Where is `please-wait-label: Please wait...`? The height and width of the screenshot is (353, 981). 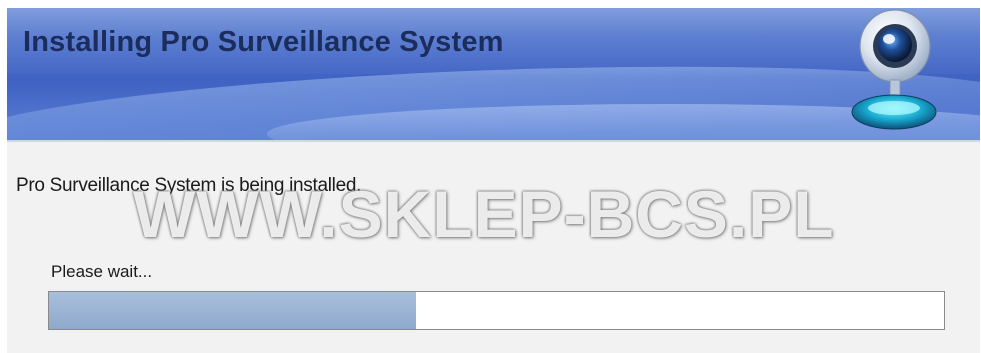 please-wait-label: Please wait... is located at coordinates (102, 271).